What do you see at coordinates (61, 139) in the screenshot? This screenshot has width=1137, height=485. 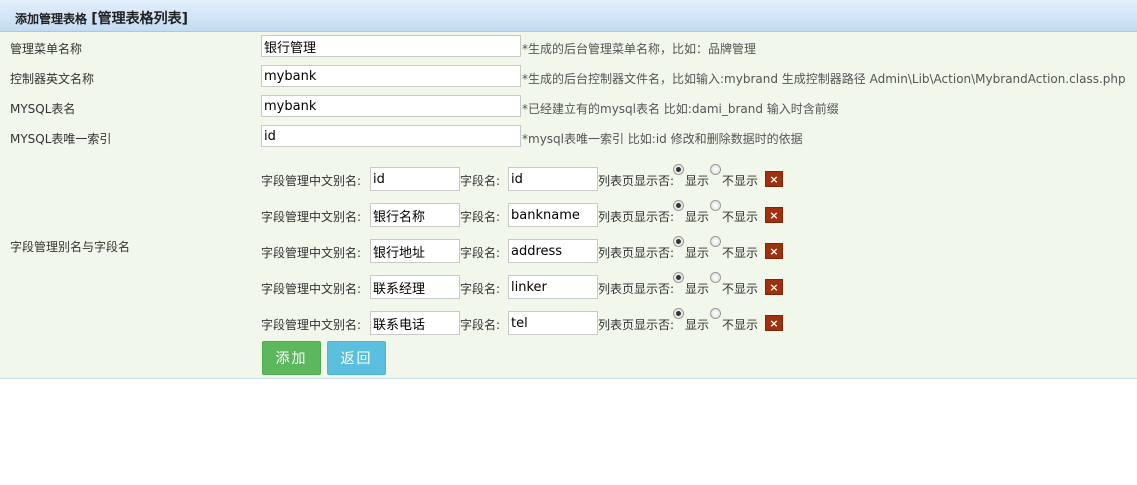 I see `primary-key-label: MYSQL表唯一索引` at bounding box center [61, 139].